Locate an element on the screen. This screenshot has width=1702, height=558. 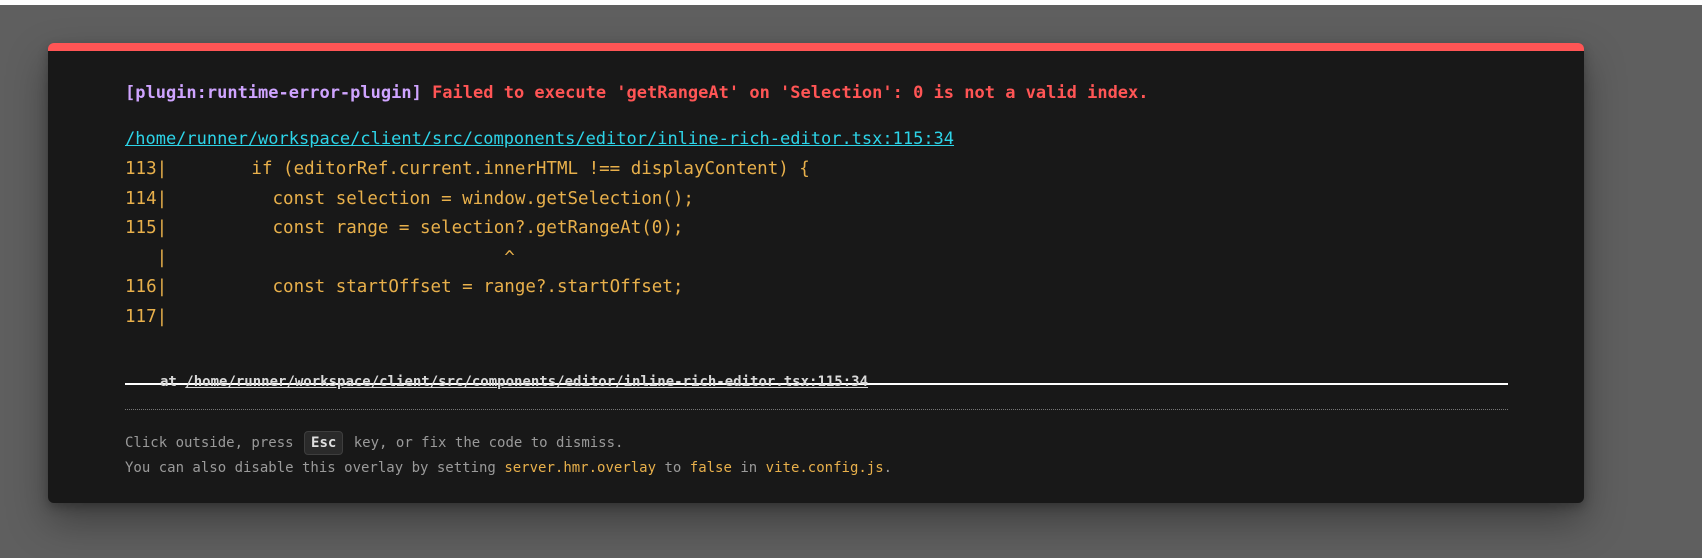
code-line-caret: | ^ is located at coordinates (320, 257).